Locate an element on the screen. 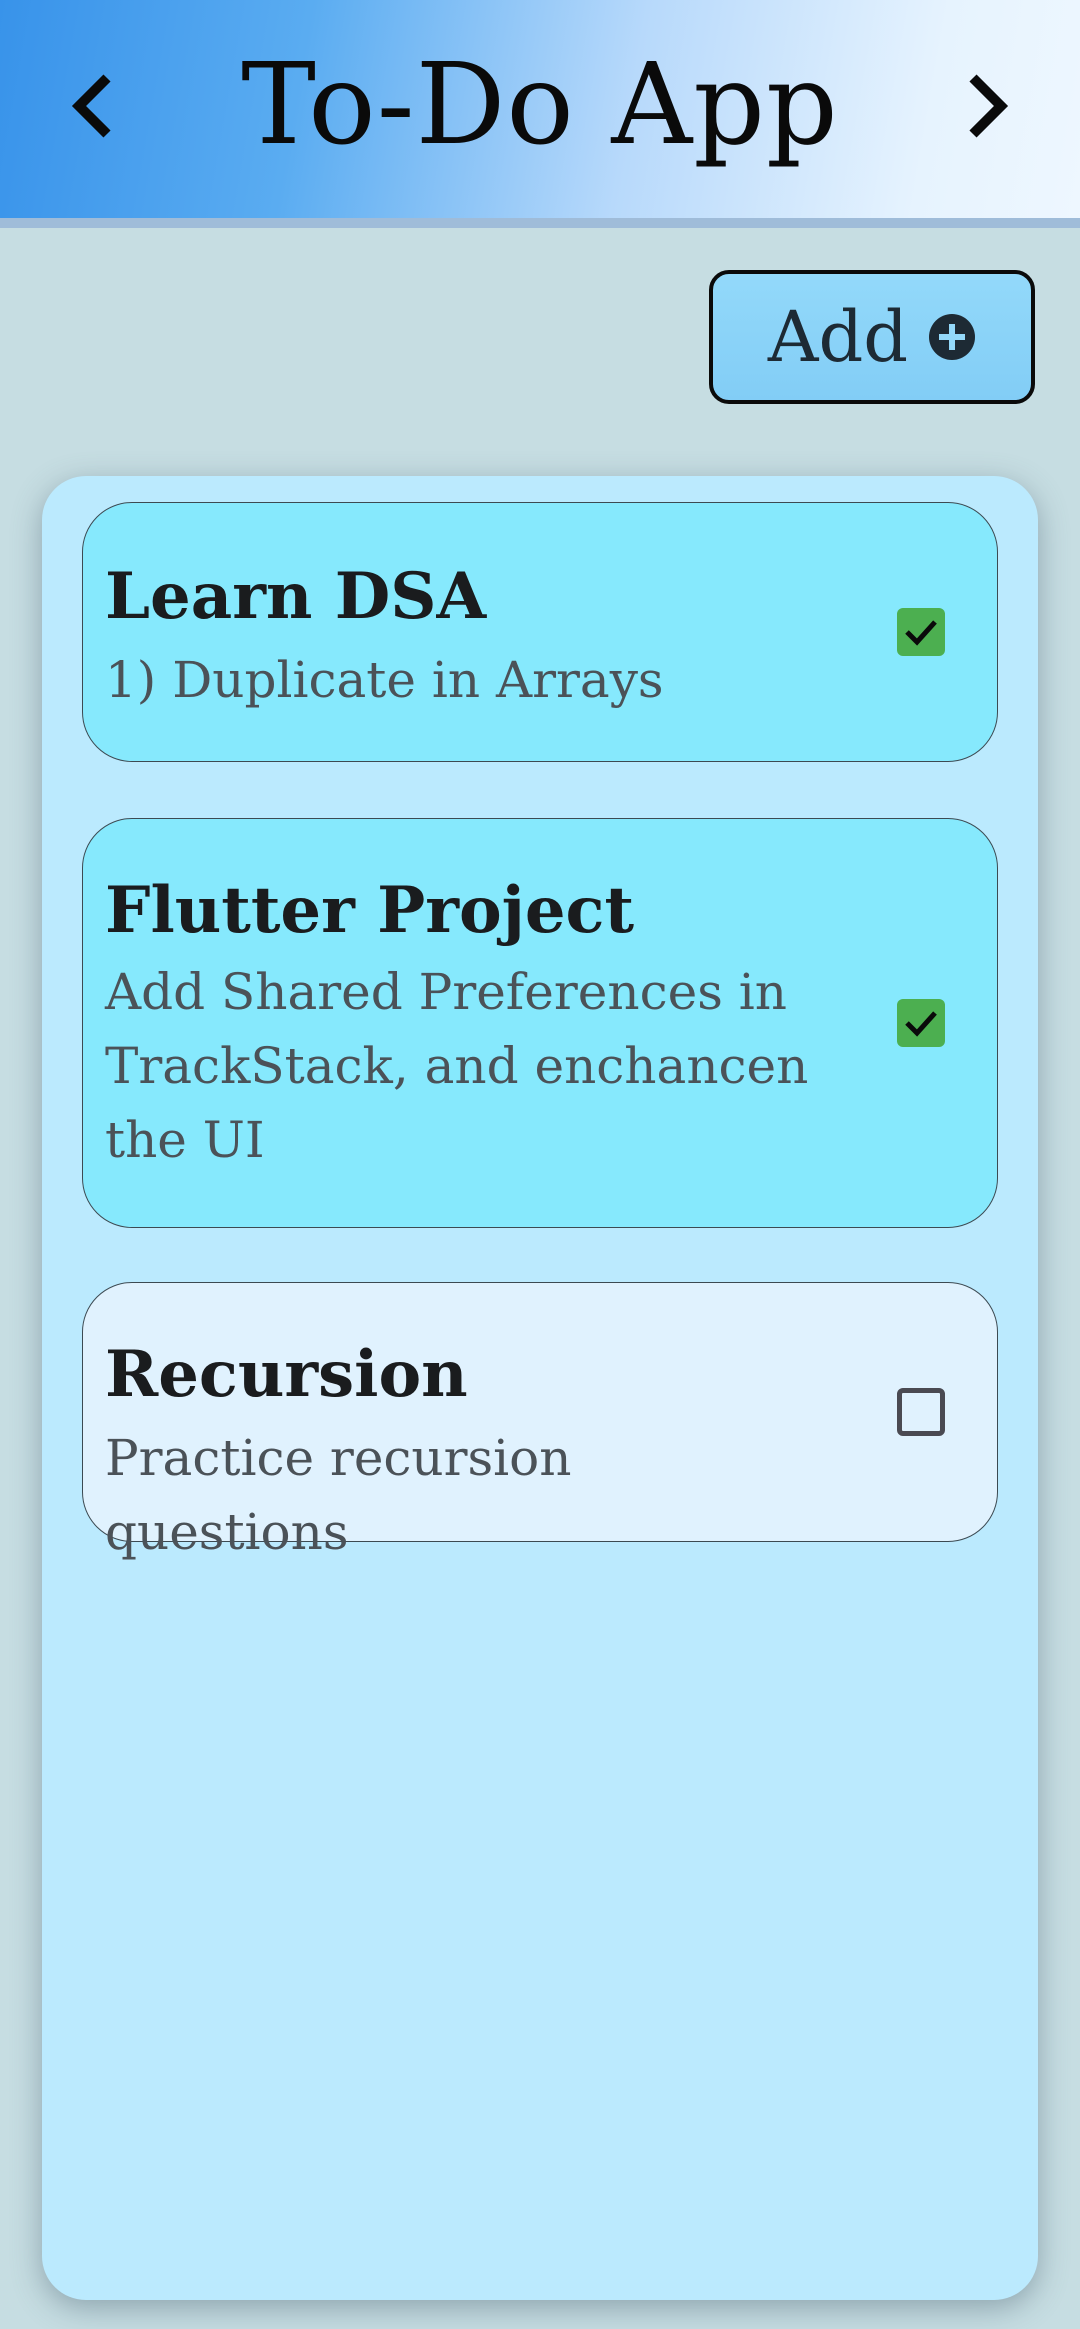  add-task-button: Add is located at coordinates (872, 337).